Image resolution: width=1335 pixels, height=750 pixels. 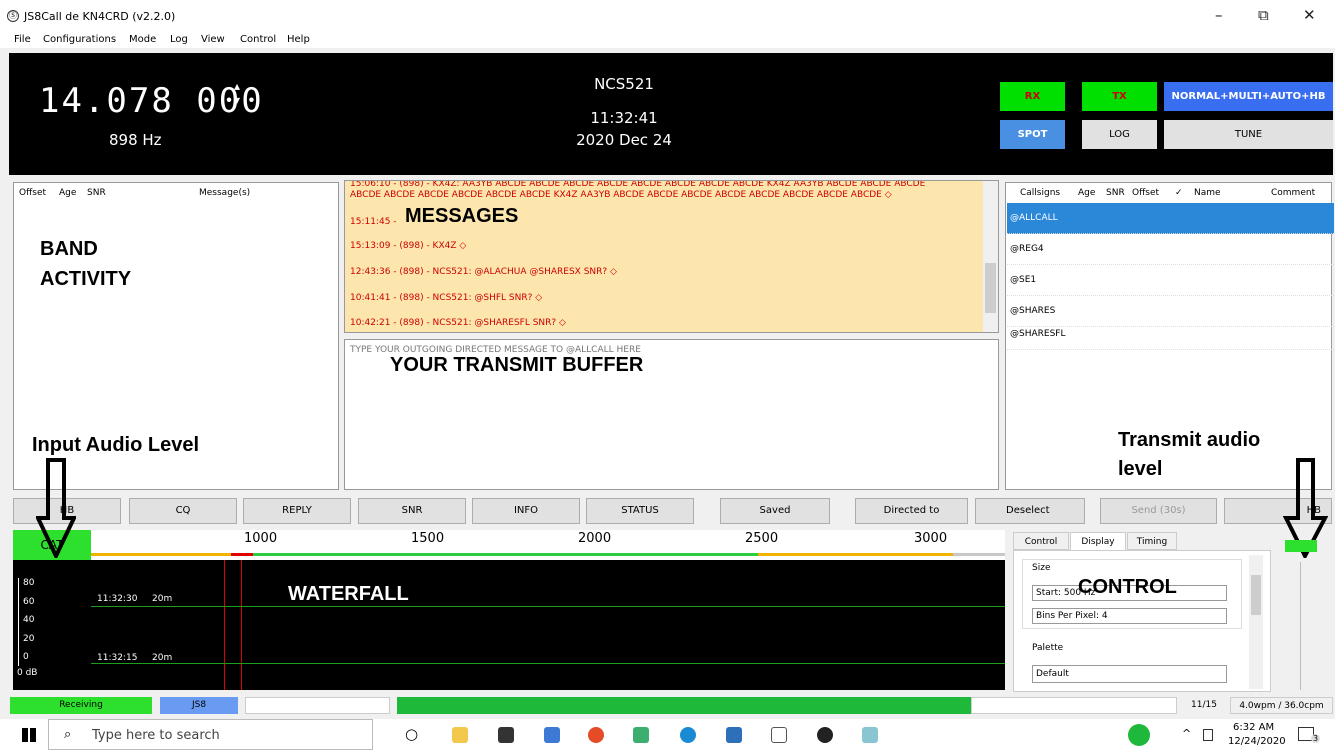 What do you see at coordinates (640, 511) in the screenshot?
I see `status-button: STATUS` at bounding box center [640, 511].